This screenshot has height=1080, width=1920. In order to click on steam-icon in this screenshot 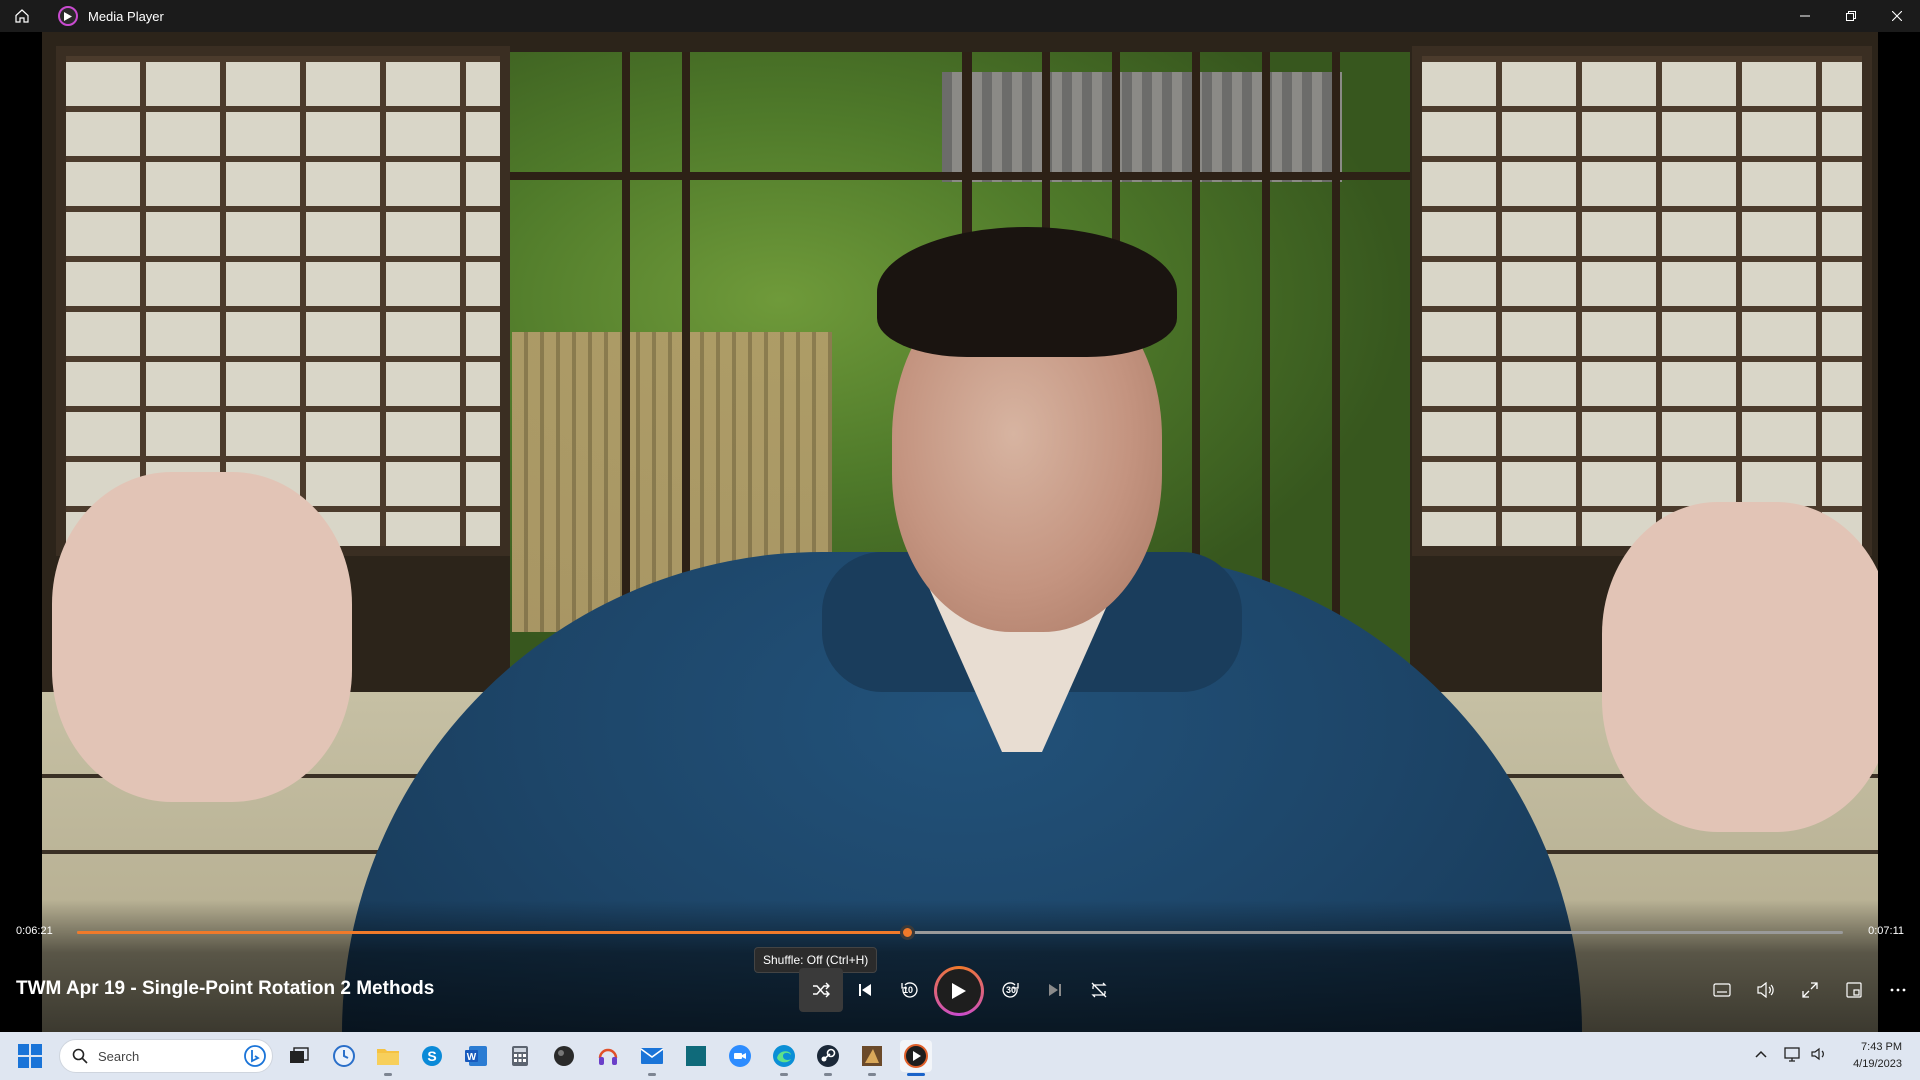, I will do `click(828, 1056)`.